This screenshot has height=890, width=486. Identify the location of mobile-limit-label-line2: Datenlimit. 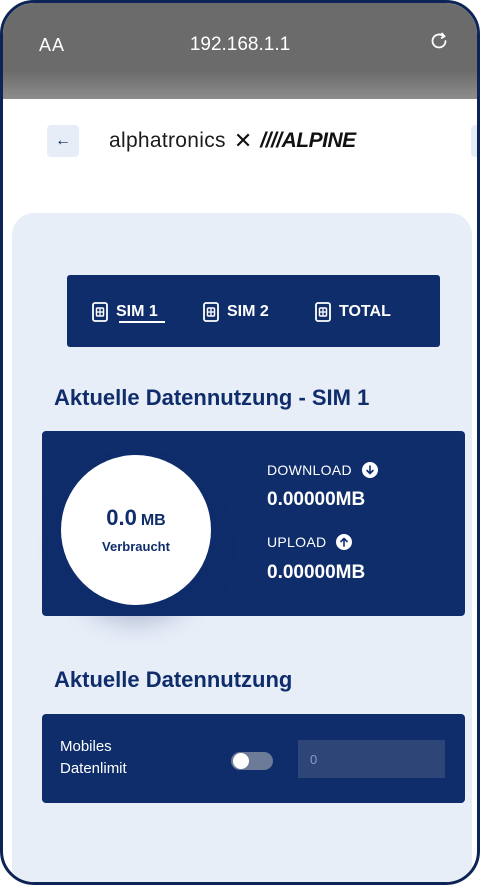
(93, 768).